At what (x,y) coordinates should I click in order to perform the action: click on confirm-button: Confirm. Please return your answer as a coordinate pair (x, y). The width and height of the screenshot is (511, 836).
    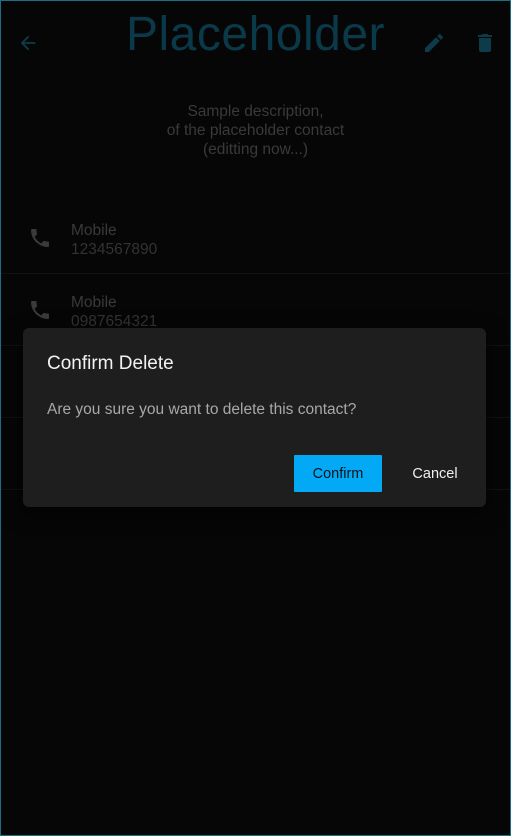
    Looking at the image, I should click on (338, 473).